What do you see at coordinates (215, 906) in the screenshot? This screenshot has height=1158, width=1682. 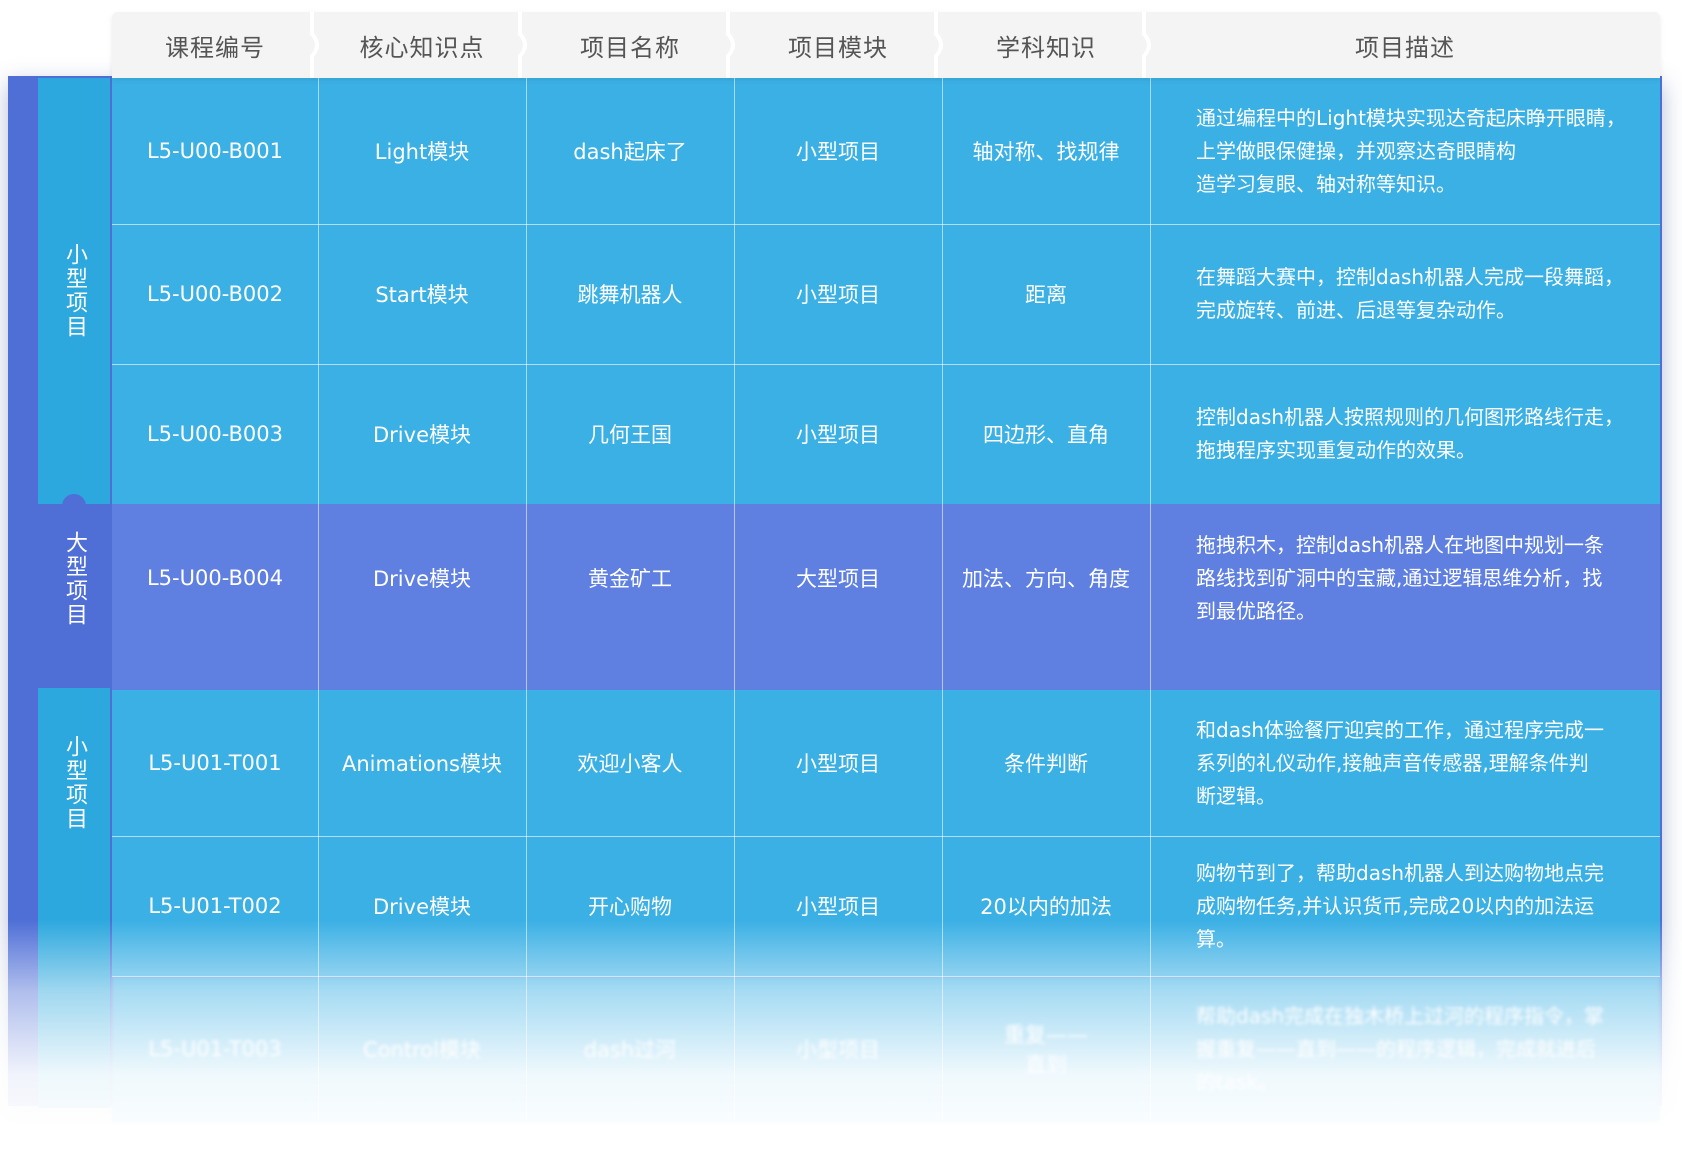 I see `cell-text: L5-U01-T002` at bounding box center [215, 906].